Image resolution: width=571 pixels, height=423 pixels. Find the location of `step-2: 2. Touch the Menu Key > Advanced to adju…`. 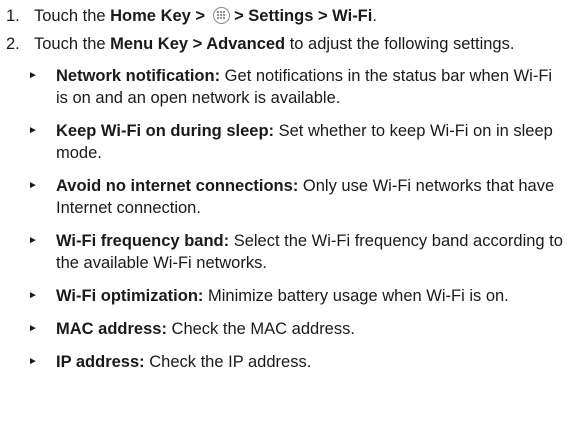

step-2: 2. Touch the Menu Key > Advanced to adju… is located at coordinates (284, 44).